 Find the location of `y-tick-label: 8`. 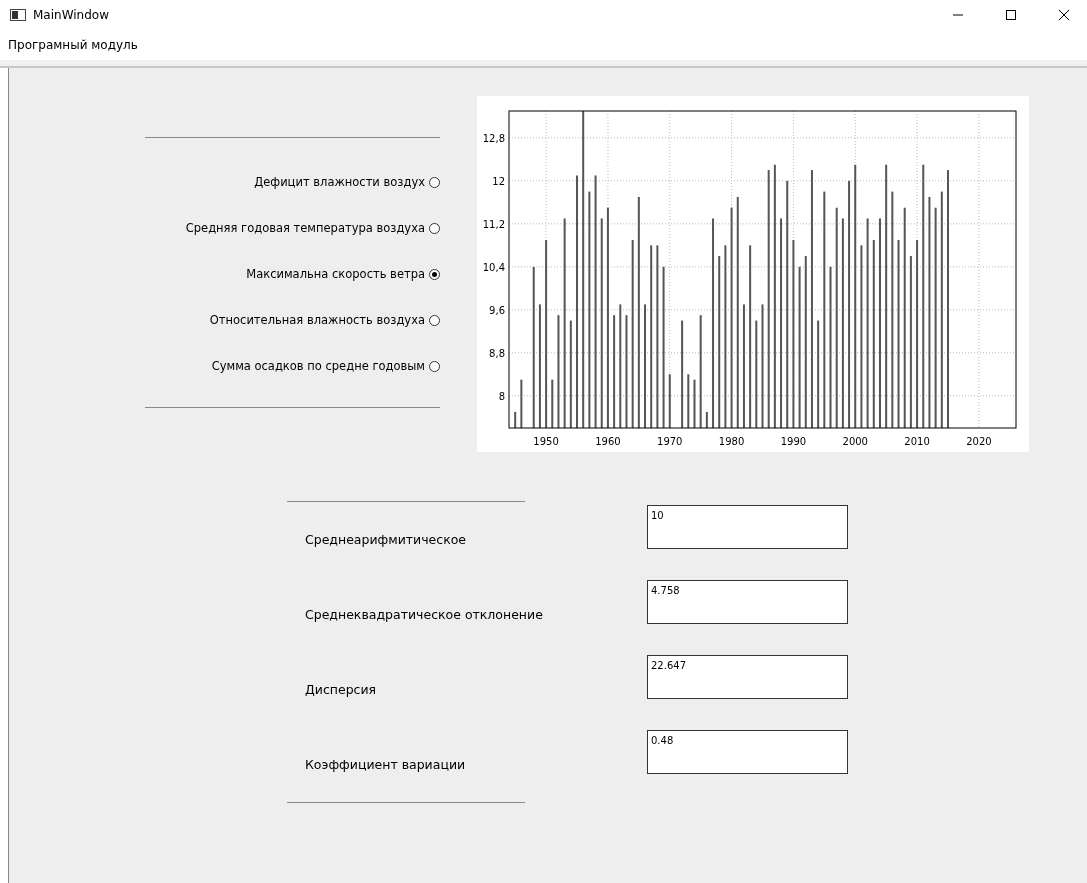

y-tick-label: 8 is located at coordinates (501, 396).